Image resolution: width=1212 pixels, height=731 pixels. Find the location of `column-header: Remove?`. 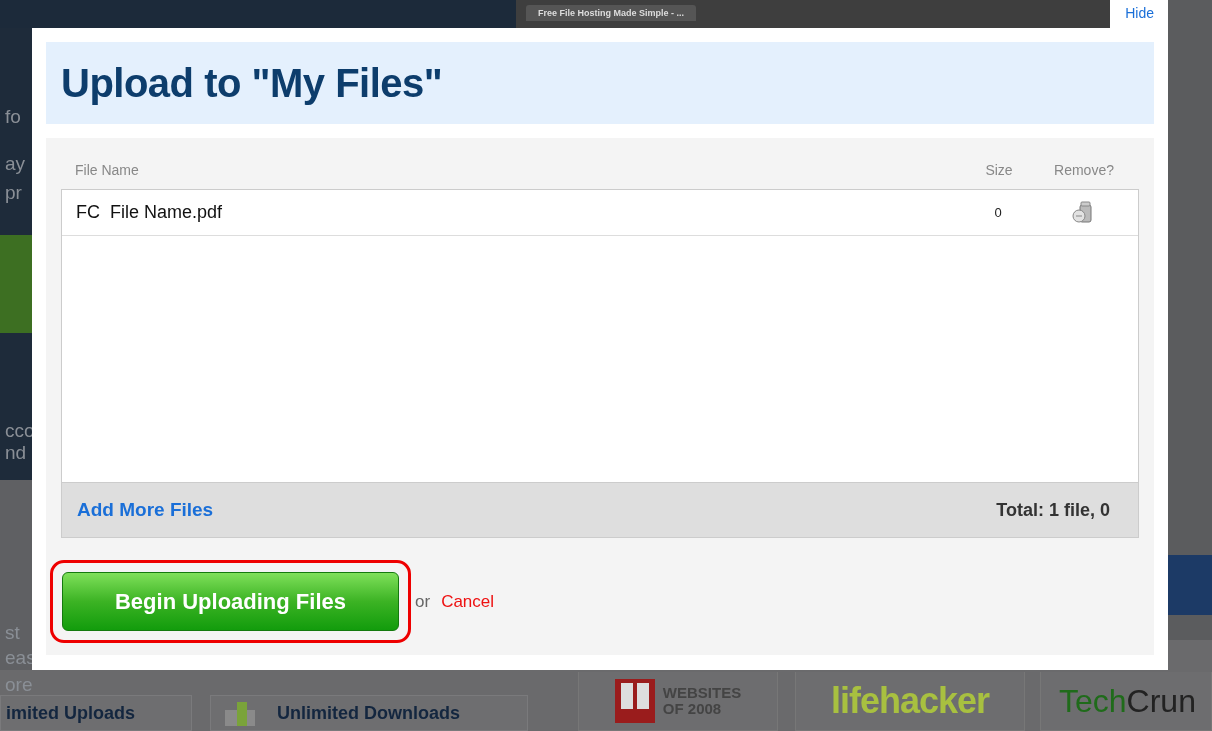

column-header: Remove? is located at coordinates (1084, 169).